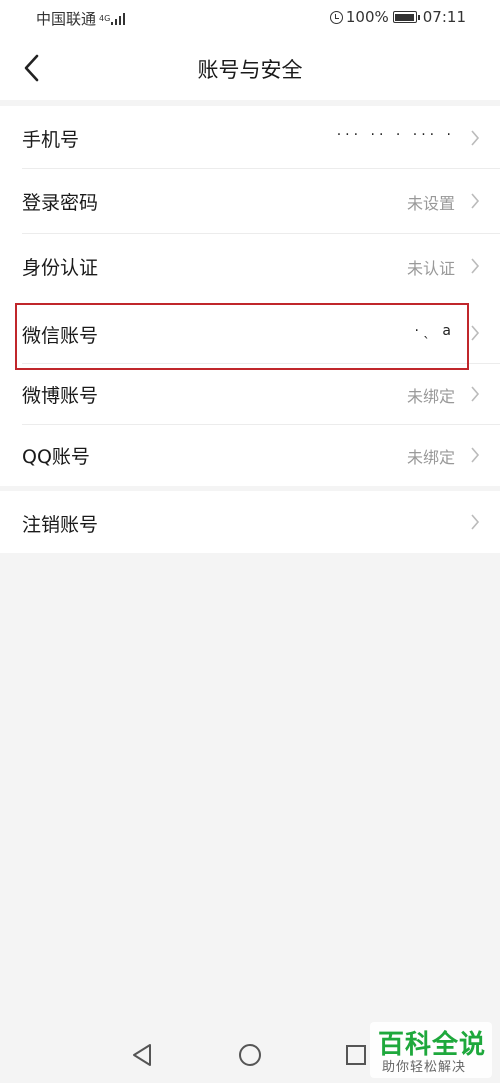  I want to click on status-right: 100% 07:11, so click(397, 17).